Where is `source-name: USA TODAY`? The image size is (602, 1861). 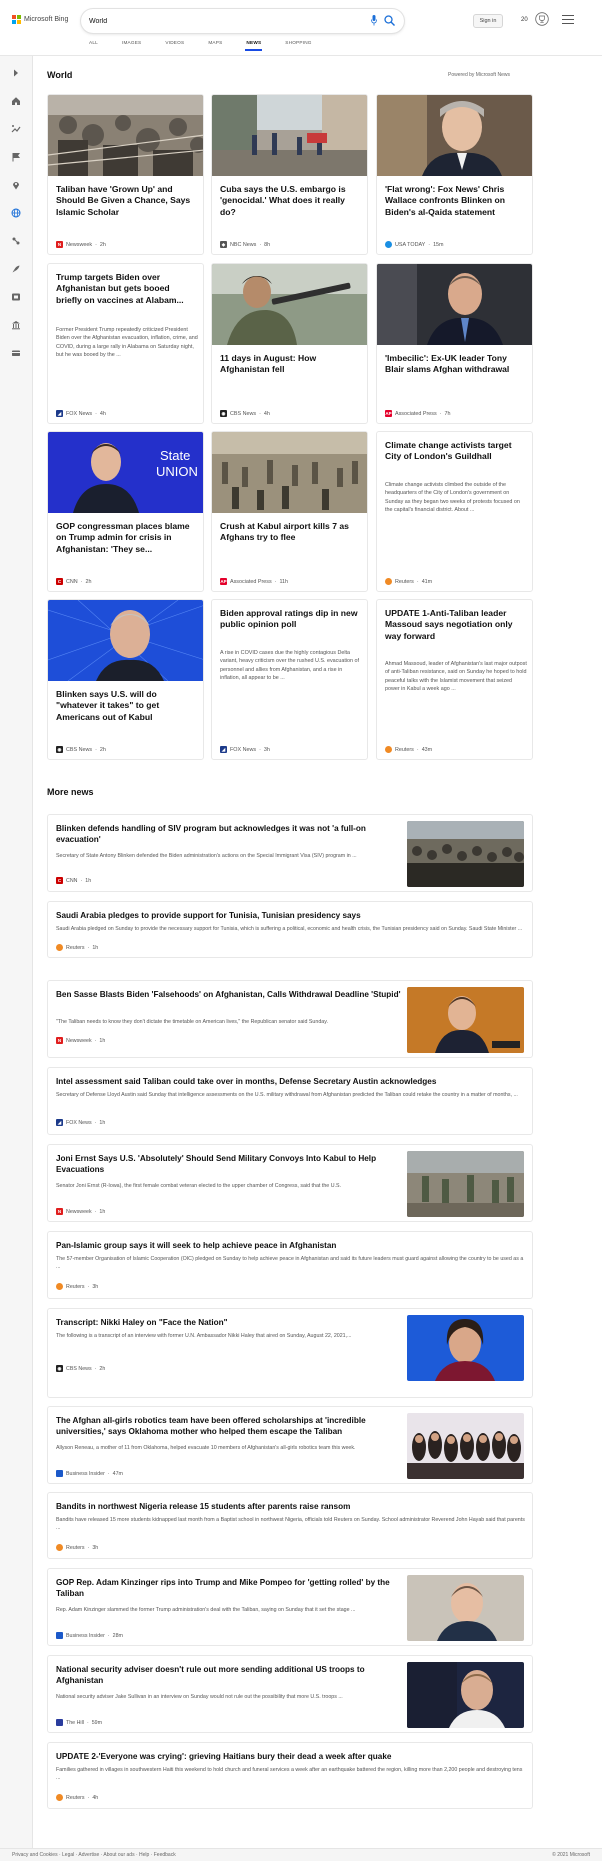 source-name: USA TODAY is located at coordinates (410, 244).